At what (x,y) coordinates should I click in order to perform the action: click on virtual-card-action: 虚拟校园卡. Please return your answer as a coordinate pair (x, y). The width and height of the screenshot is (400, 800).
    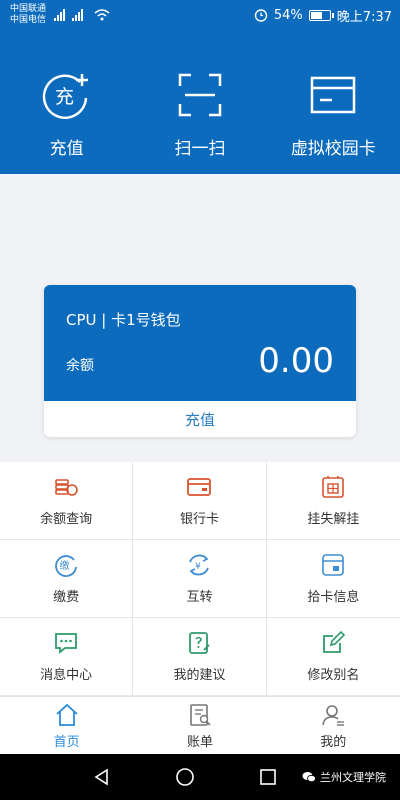
    Looking at the image, I should click on (333, 114).